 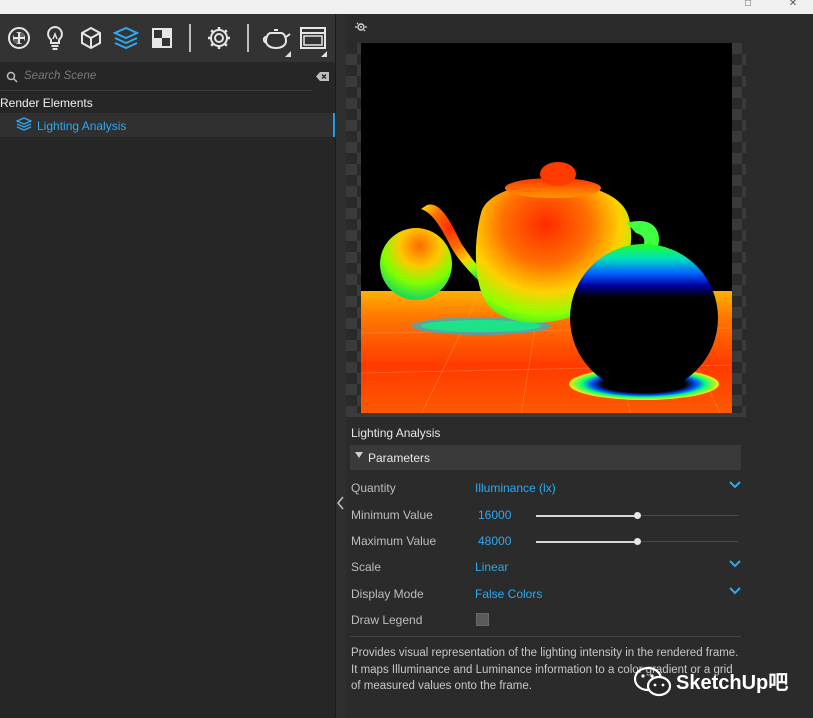 What do you see at coordinates (545, 636) in the screenshot?
I see `description-divider` at bounding box center [545, 636].